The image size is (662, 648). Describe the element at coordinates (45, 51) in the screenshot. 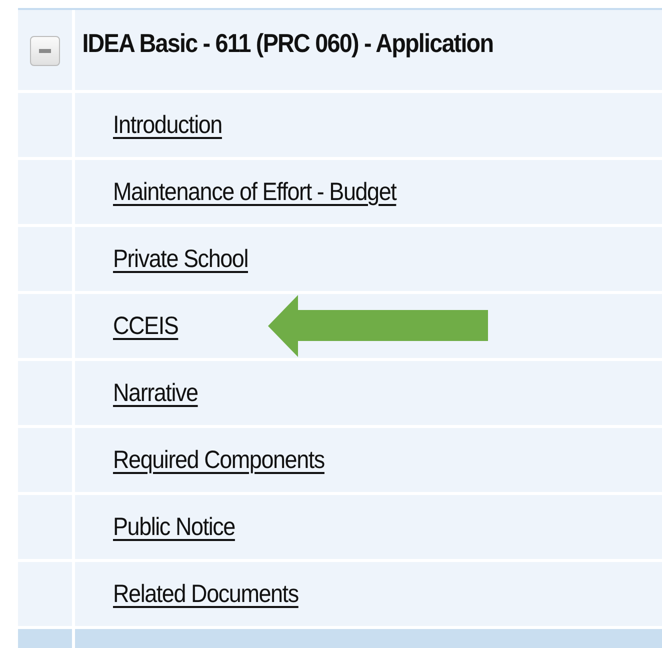

I see `collapse-button` at that location.